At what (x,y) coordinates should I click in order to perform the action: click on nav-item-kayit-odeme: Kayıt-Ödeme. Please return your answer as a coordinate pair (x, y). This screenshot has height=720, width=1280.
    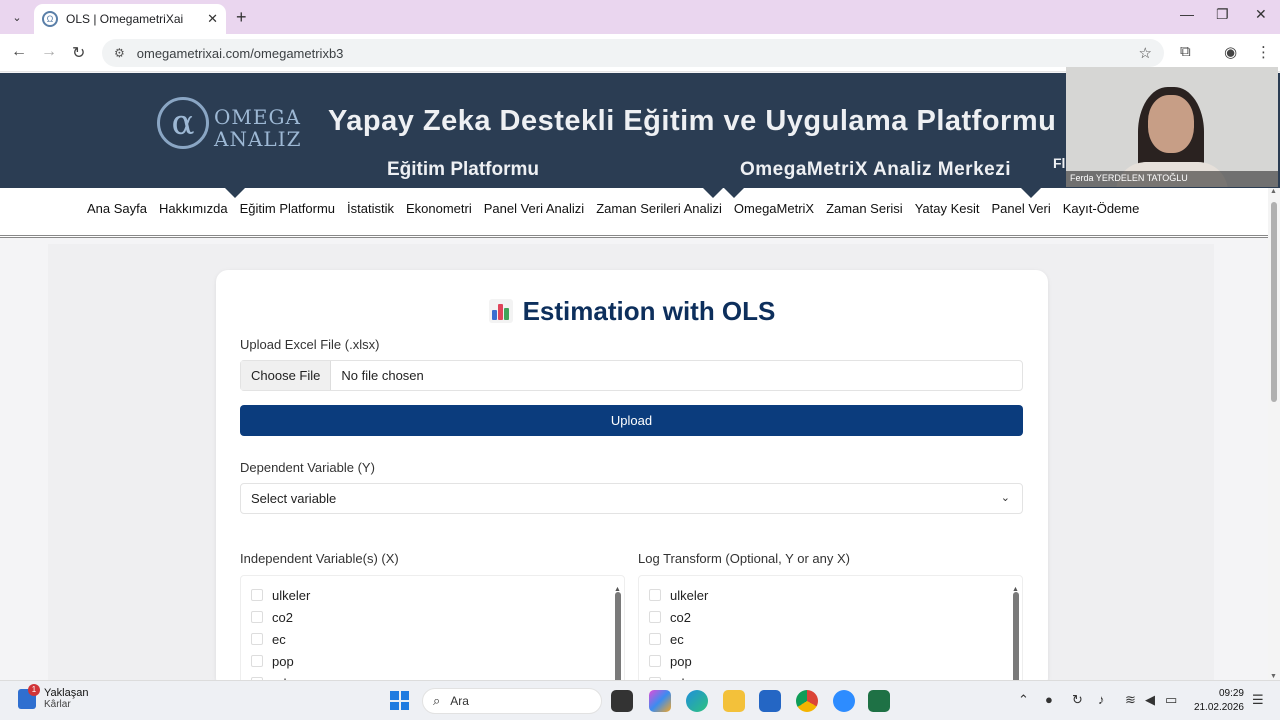
    Looking at the image, I should click on (1101, 208).